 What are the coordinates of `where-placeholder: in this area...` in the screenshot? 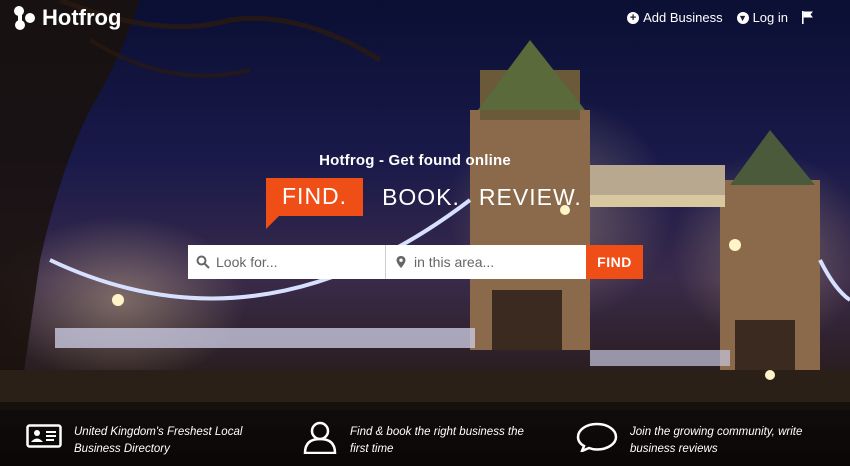 It's located at (454, 262).